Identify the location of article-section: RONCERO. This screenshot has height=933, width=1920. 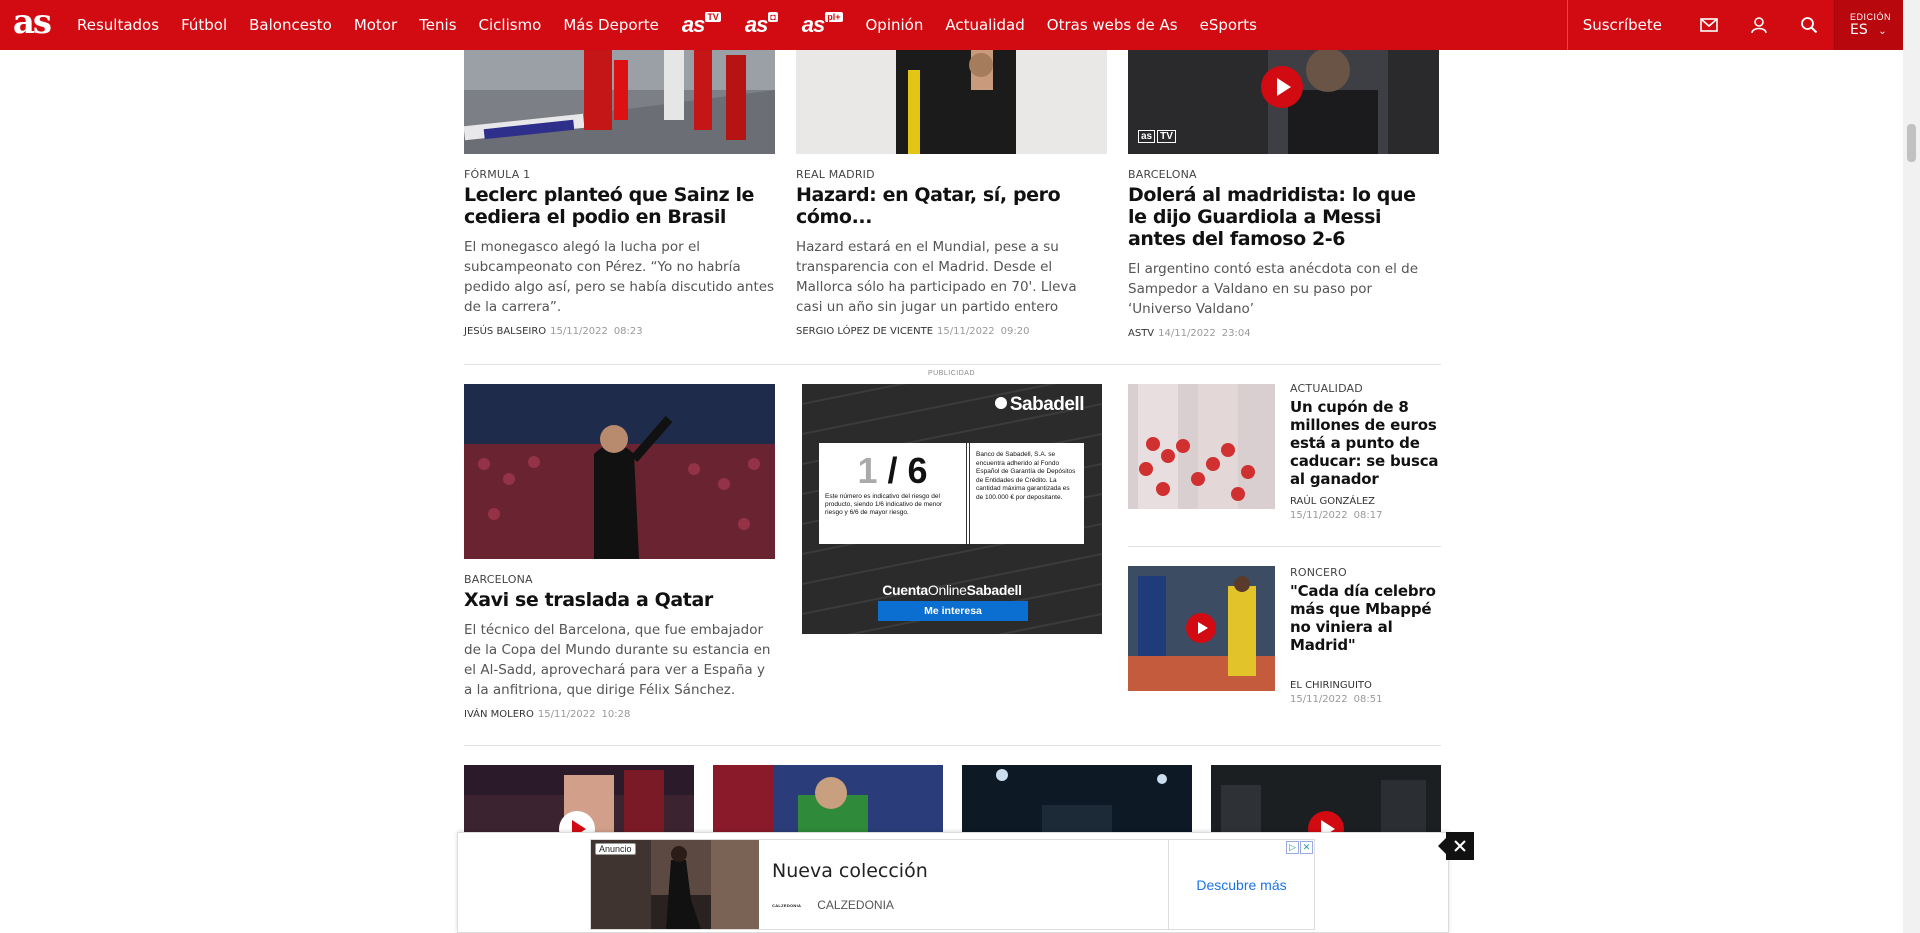
(1365, 572).